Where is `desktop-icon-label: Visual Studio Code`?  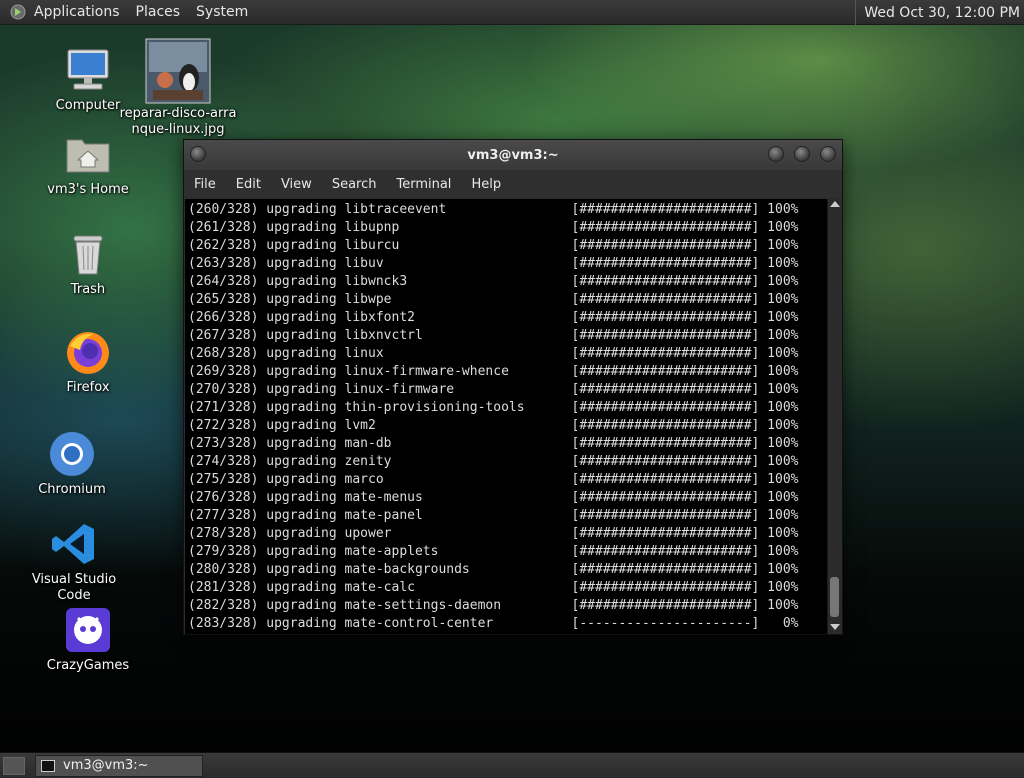
desktop-icon-label: Visual Studio Code is located at coordinates (74, 587).